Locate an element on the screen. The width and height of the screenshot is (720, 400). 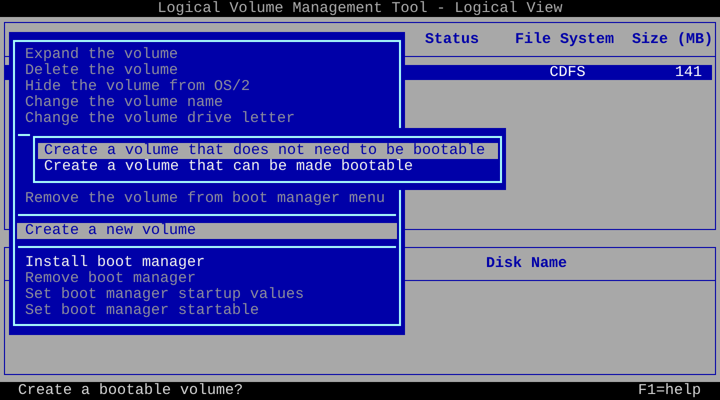
title-bar: Logical Volume Management Tool - Logical View is located at coordinates (360, 8).